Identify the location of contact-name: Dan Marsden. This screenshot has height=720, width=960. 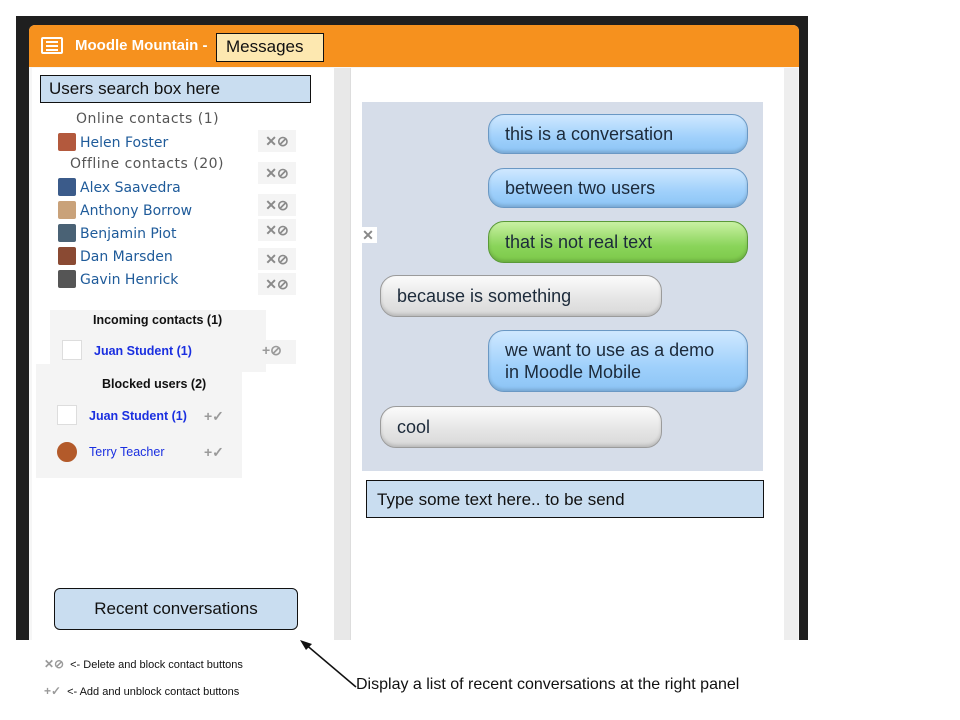
(126, 257).